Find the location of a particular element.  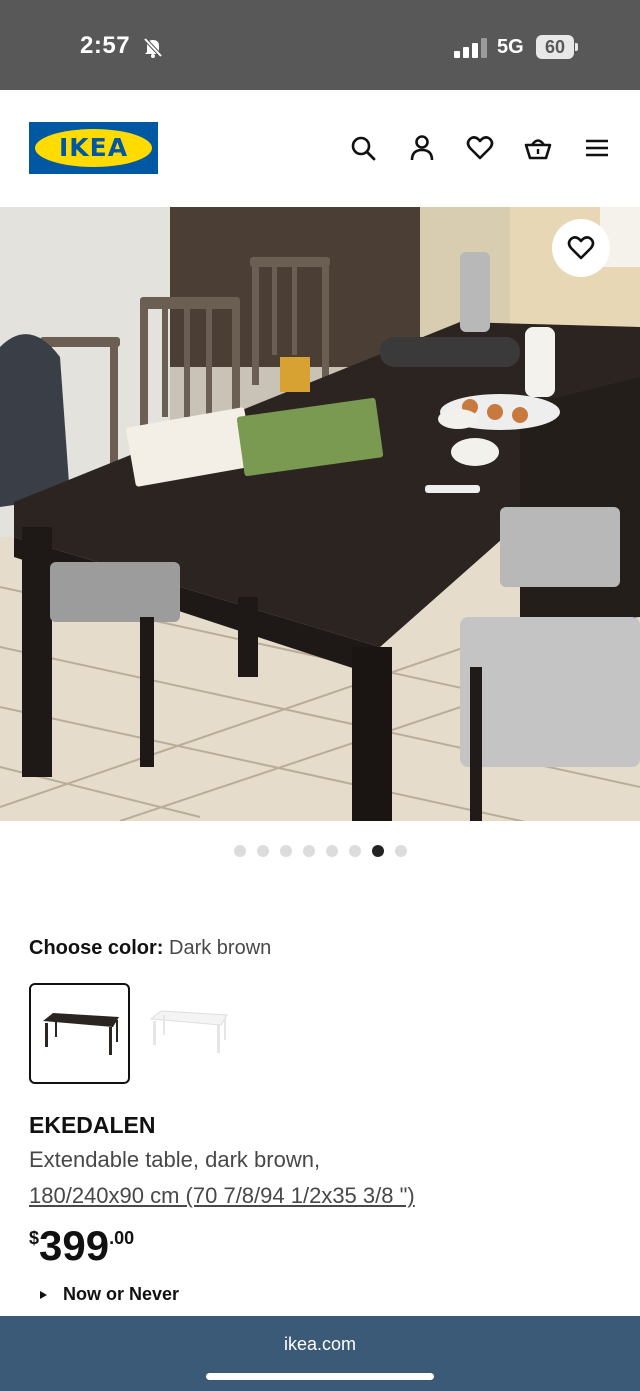

product-size-link: 180/240x90 cm (70 7/8/94 1/2x35 3/8 ") is located at coordinates (222, 1196).